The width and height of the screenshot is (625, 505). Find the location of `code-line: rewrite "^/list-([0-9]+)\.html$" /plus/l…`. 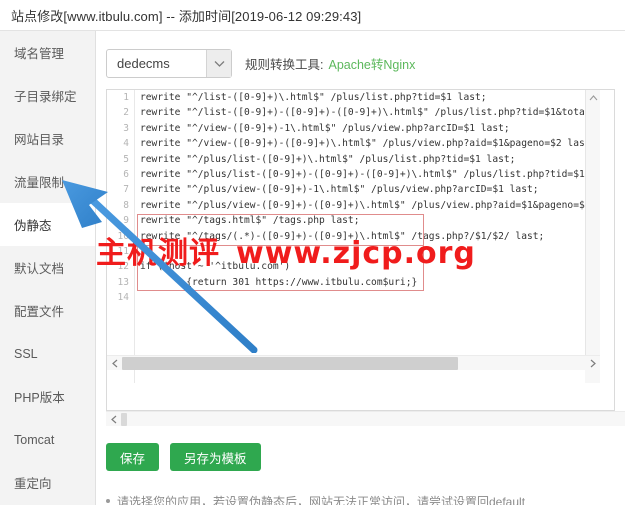

code-line: rewrite "^/list-([0-9]+)\.html$" /plus/l… is located at coordinates (313, 97).